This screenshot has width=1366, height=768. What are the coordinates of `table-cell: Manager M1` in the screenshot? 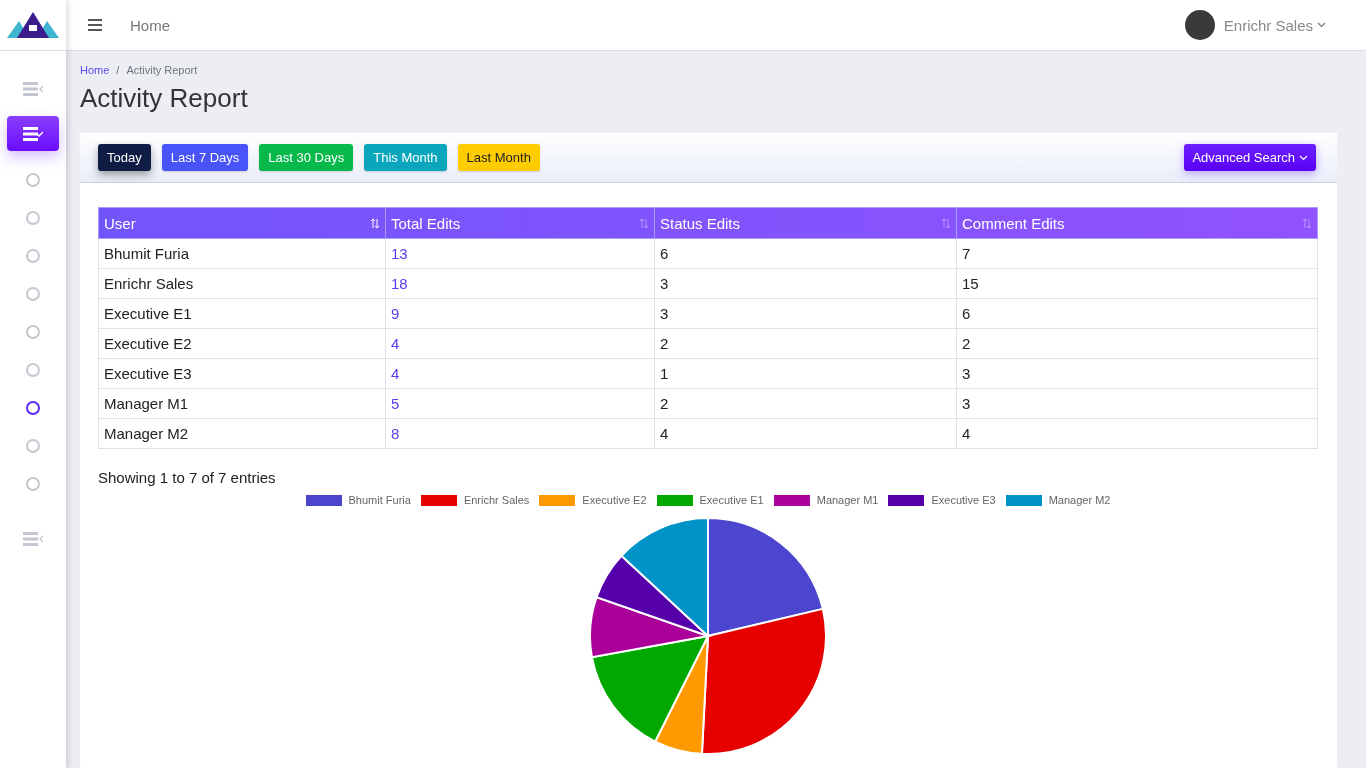 It's located at (242, 403).